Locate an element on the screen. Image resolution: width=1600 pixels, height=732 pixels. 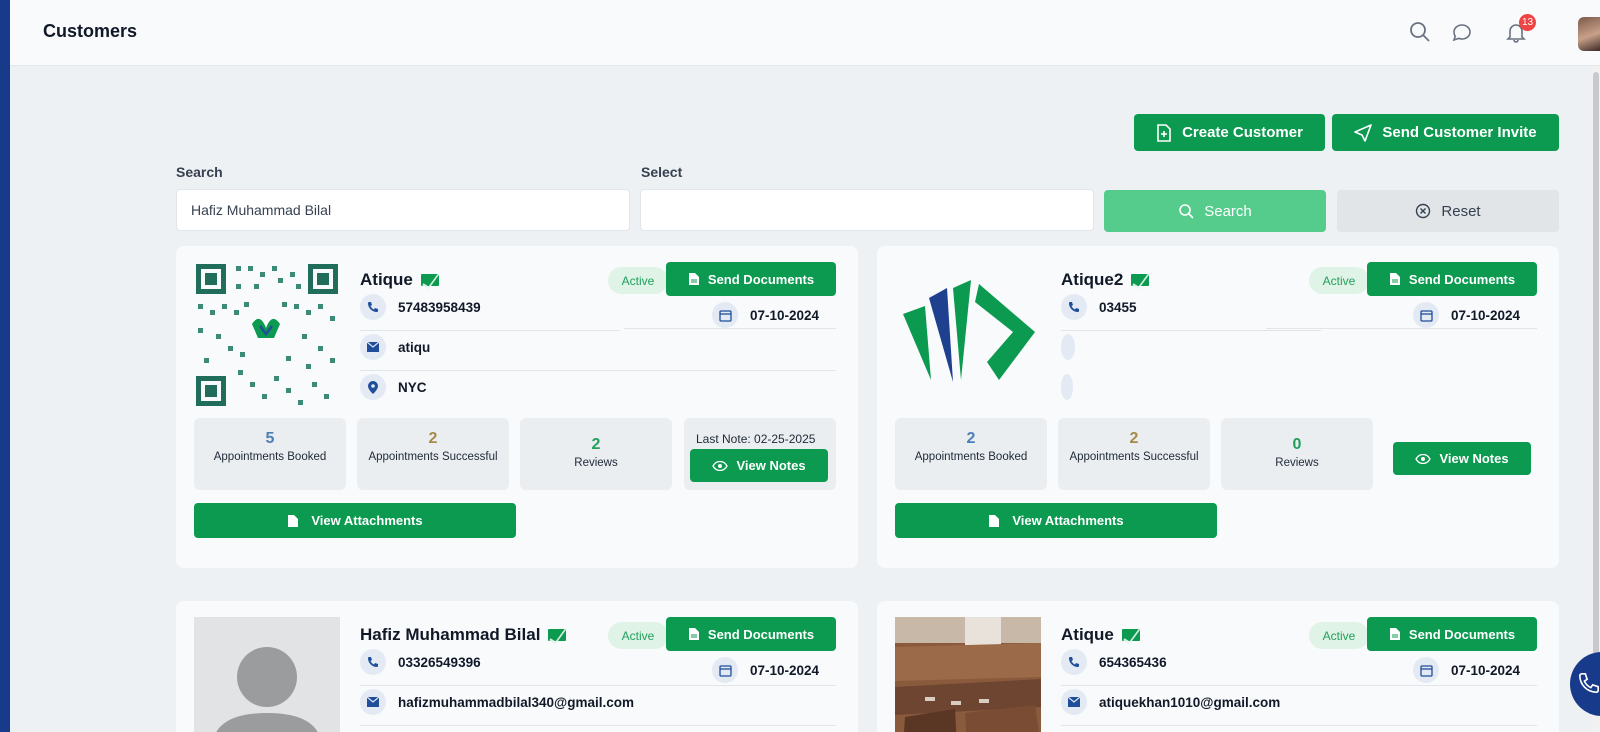
page-title: Customers is located at coordinates (90, 31).